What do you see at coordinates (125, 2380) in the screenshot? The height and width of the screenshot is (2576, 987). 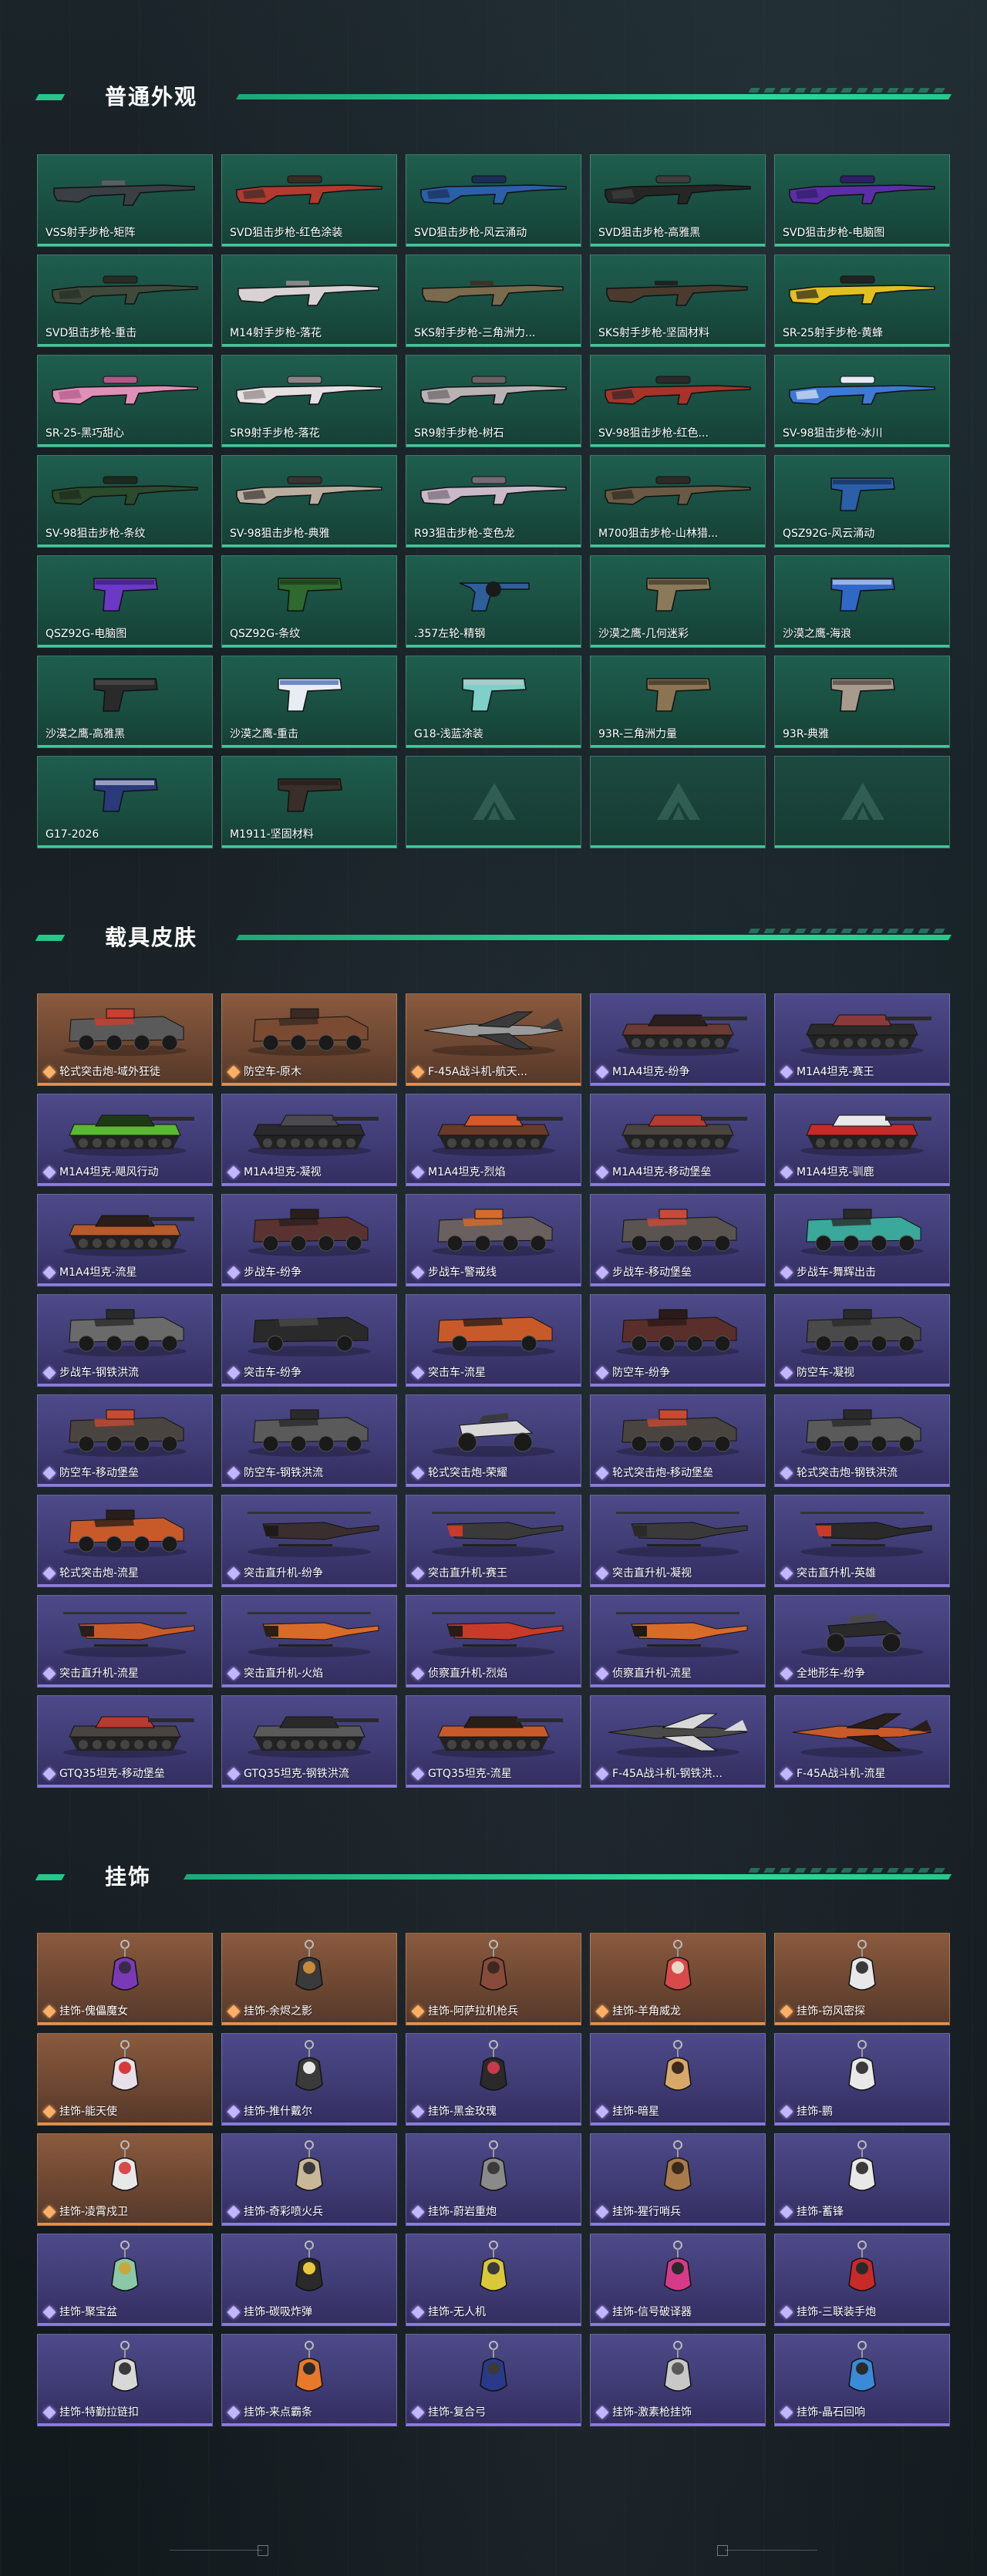 I see `charm-skin-card: 挂饰-特勤拉链扣` at bounding box center [125, 2380].